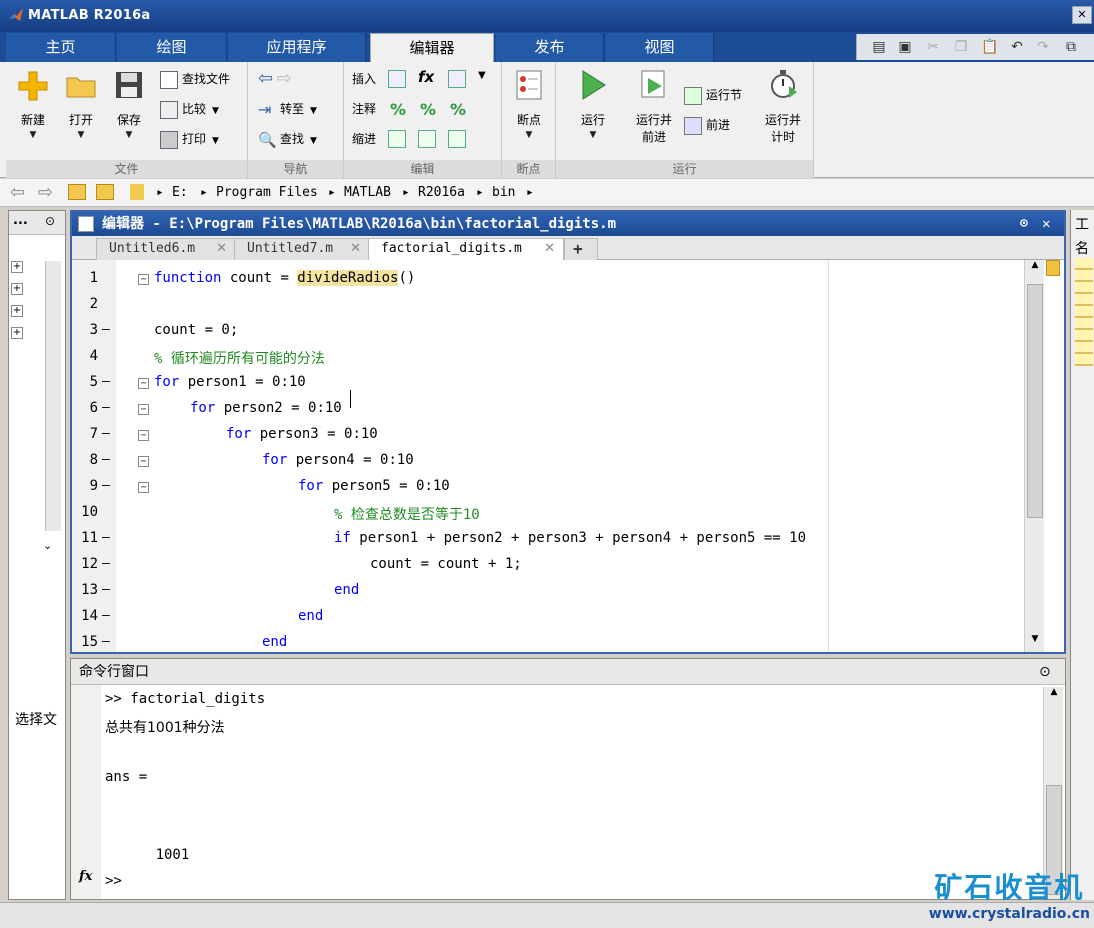  What do you see at coordinates (458, 109) in the screenshot?
I see `wrap-comment-icon: %` at bounding box center [458, 109].